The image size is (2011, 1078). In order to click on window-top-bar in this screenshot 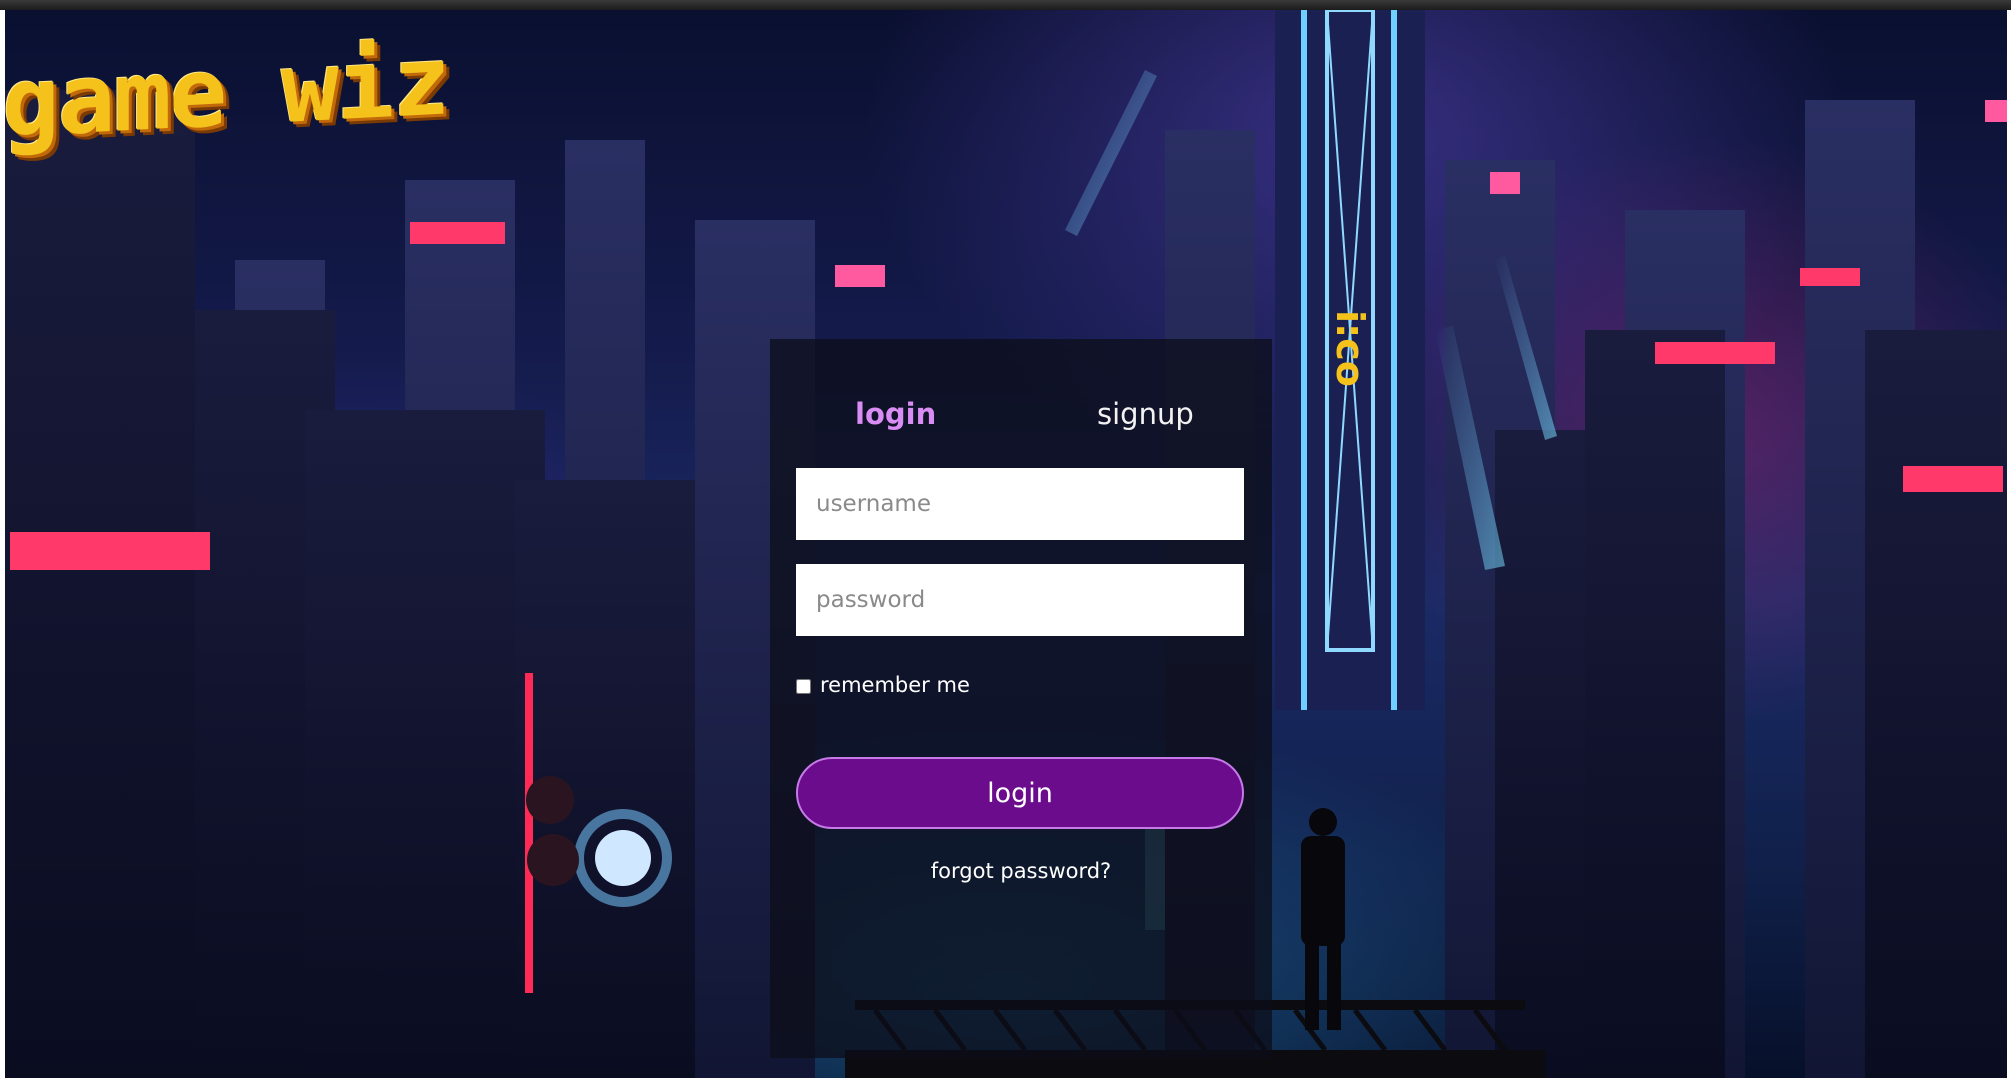, I will do `click(1005, 5)`.